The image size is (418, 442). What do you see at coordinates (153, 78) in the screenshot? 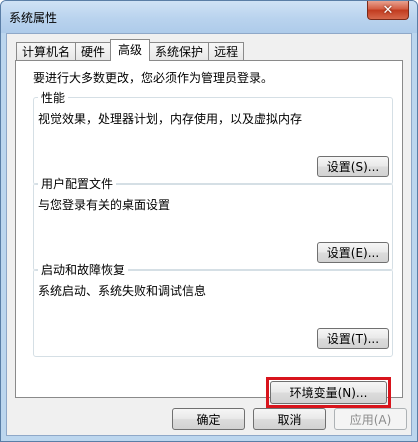
I see `admin-note: 要进行大多数更改，您必须作为管理员登录。` at bounding box center [153, 78].